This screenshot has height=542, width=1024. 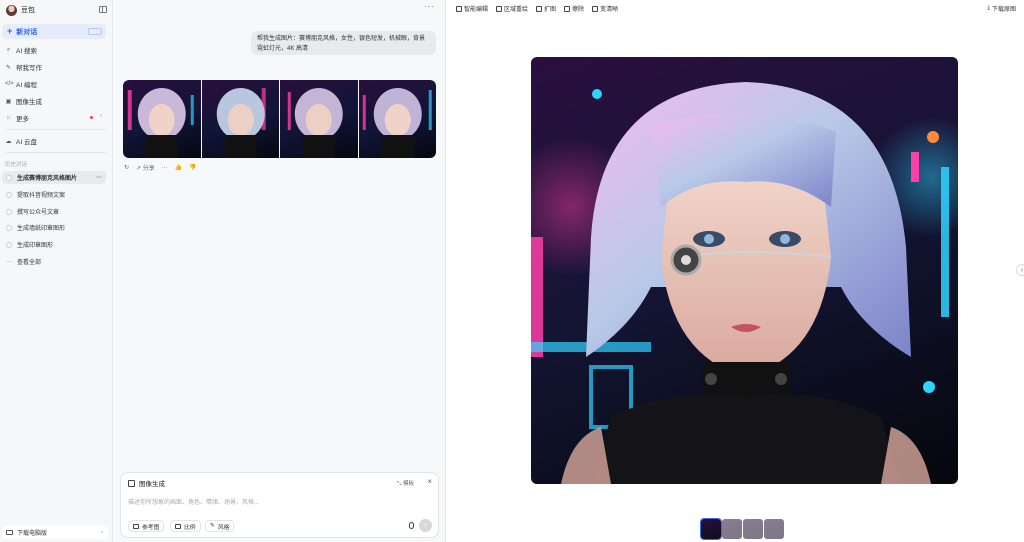 I want to click on smart-edit-button: 智能编辑, so click(x=472, y=8).